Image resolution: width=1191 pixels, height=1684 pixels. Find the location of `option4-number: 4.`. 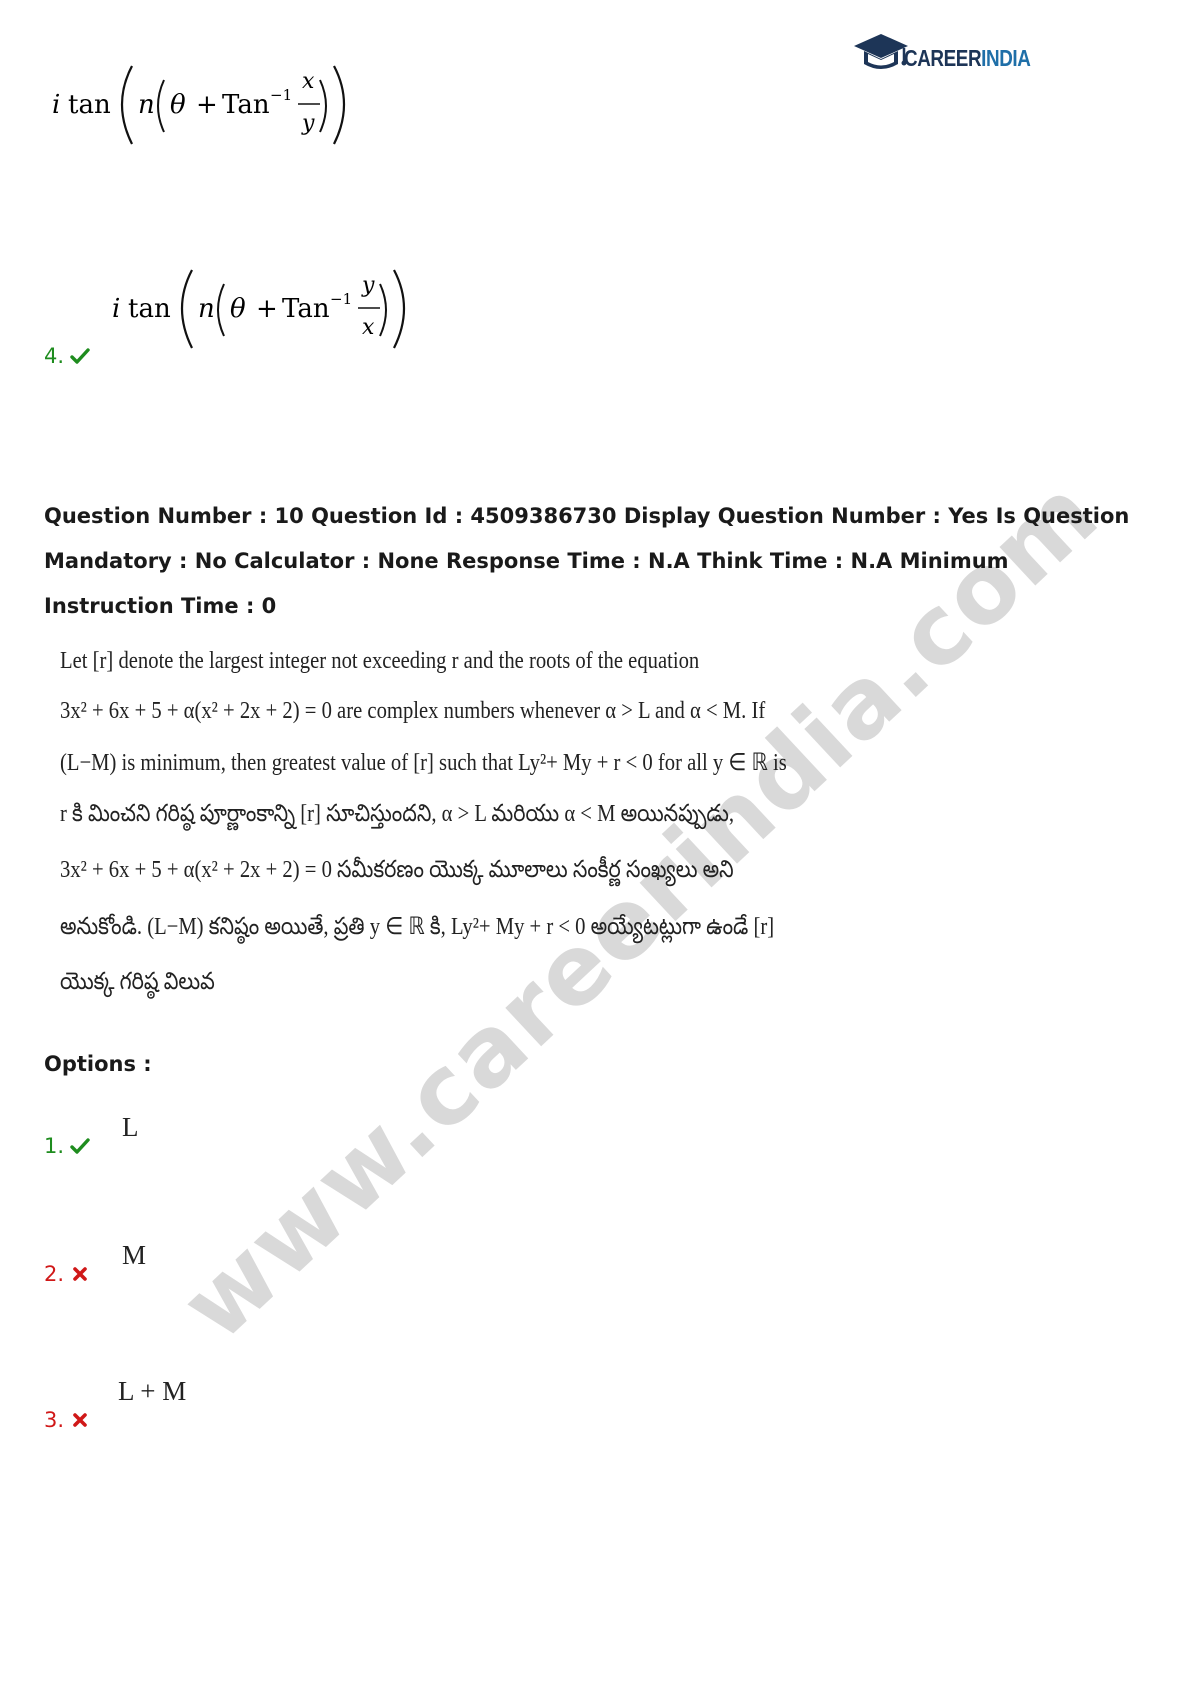

option4-number: 4. is located at coordinates (67, 356).